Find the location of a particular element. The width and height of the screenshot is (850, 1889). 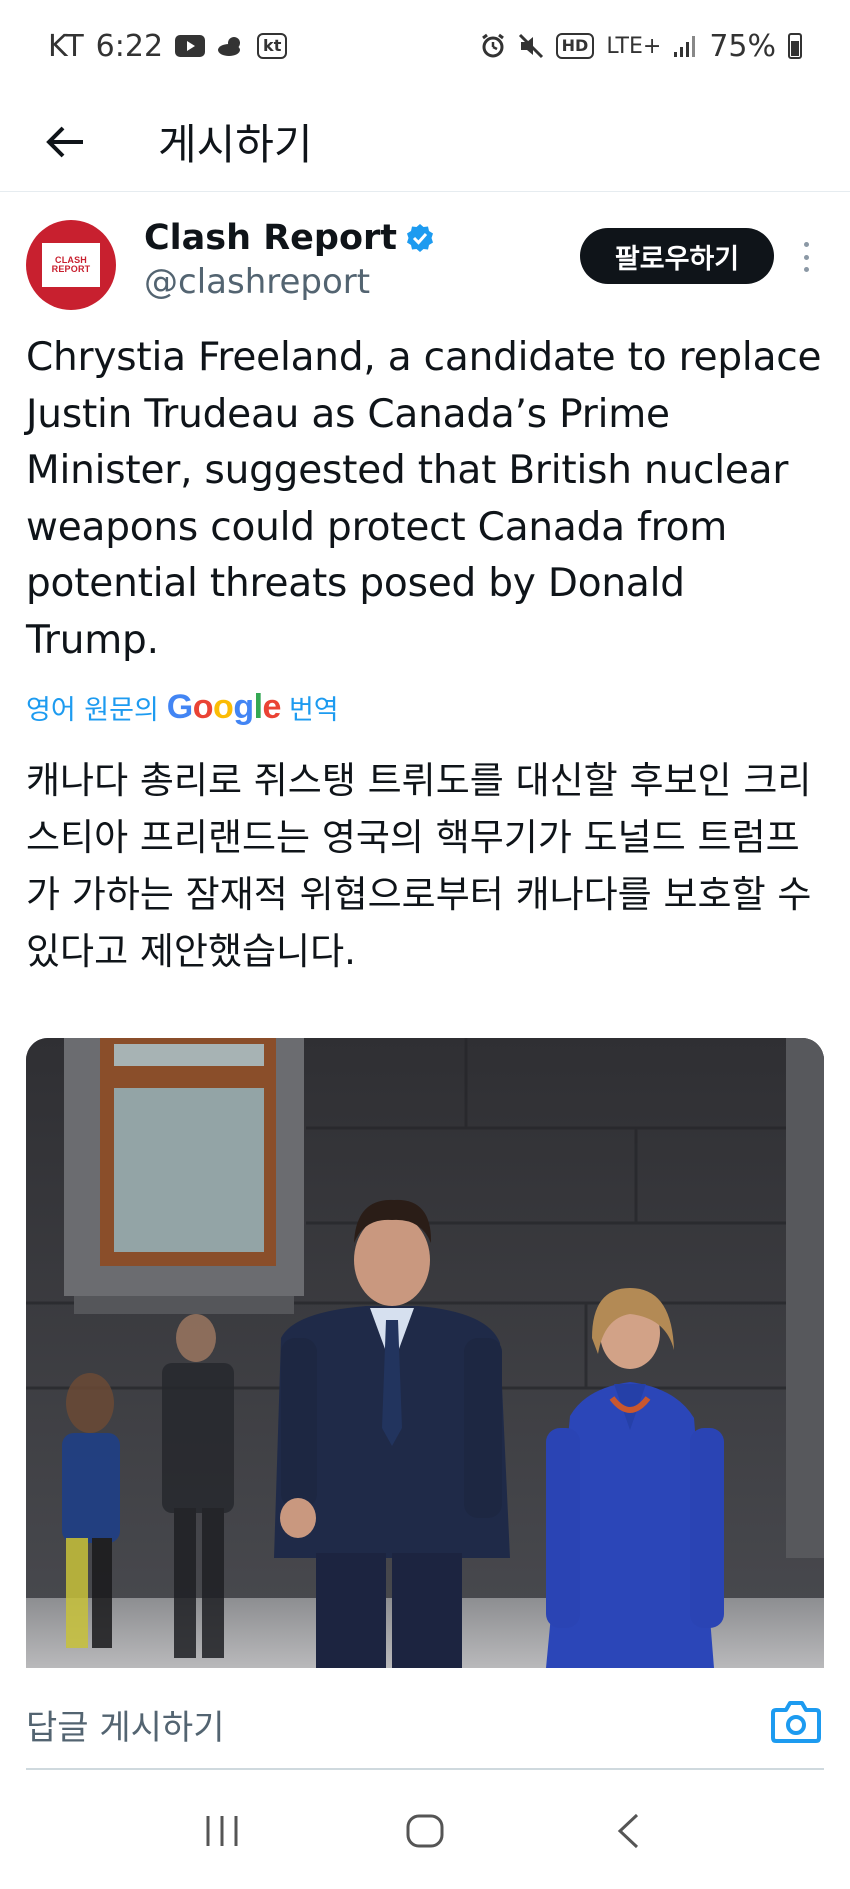

camera-icon is located at coordinates (796, 1721).